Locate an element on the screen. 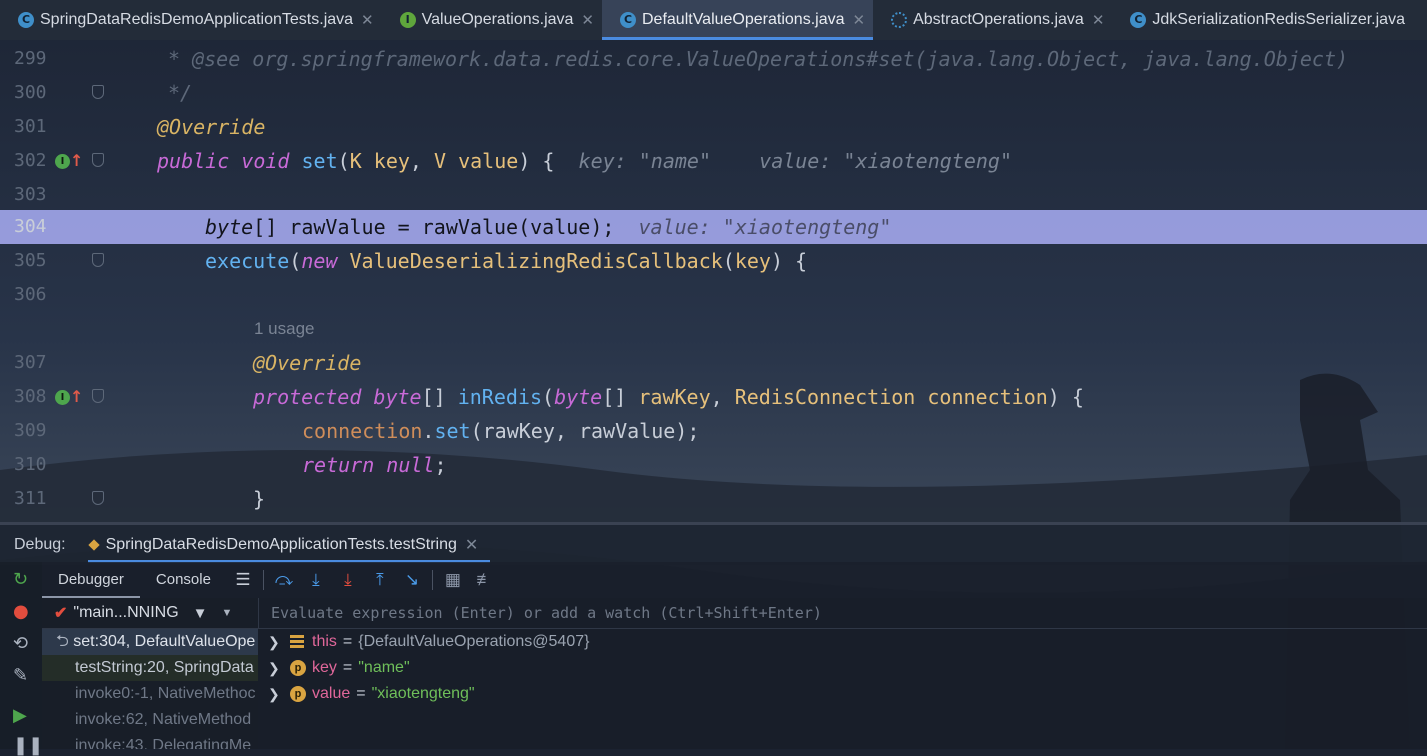 This screenshot has height=756, width=1427. pause-icon: ❚❚ is located at coordinates (28, 746).